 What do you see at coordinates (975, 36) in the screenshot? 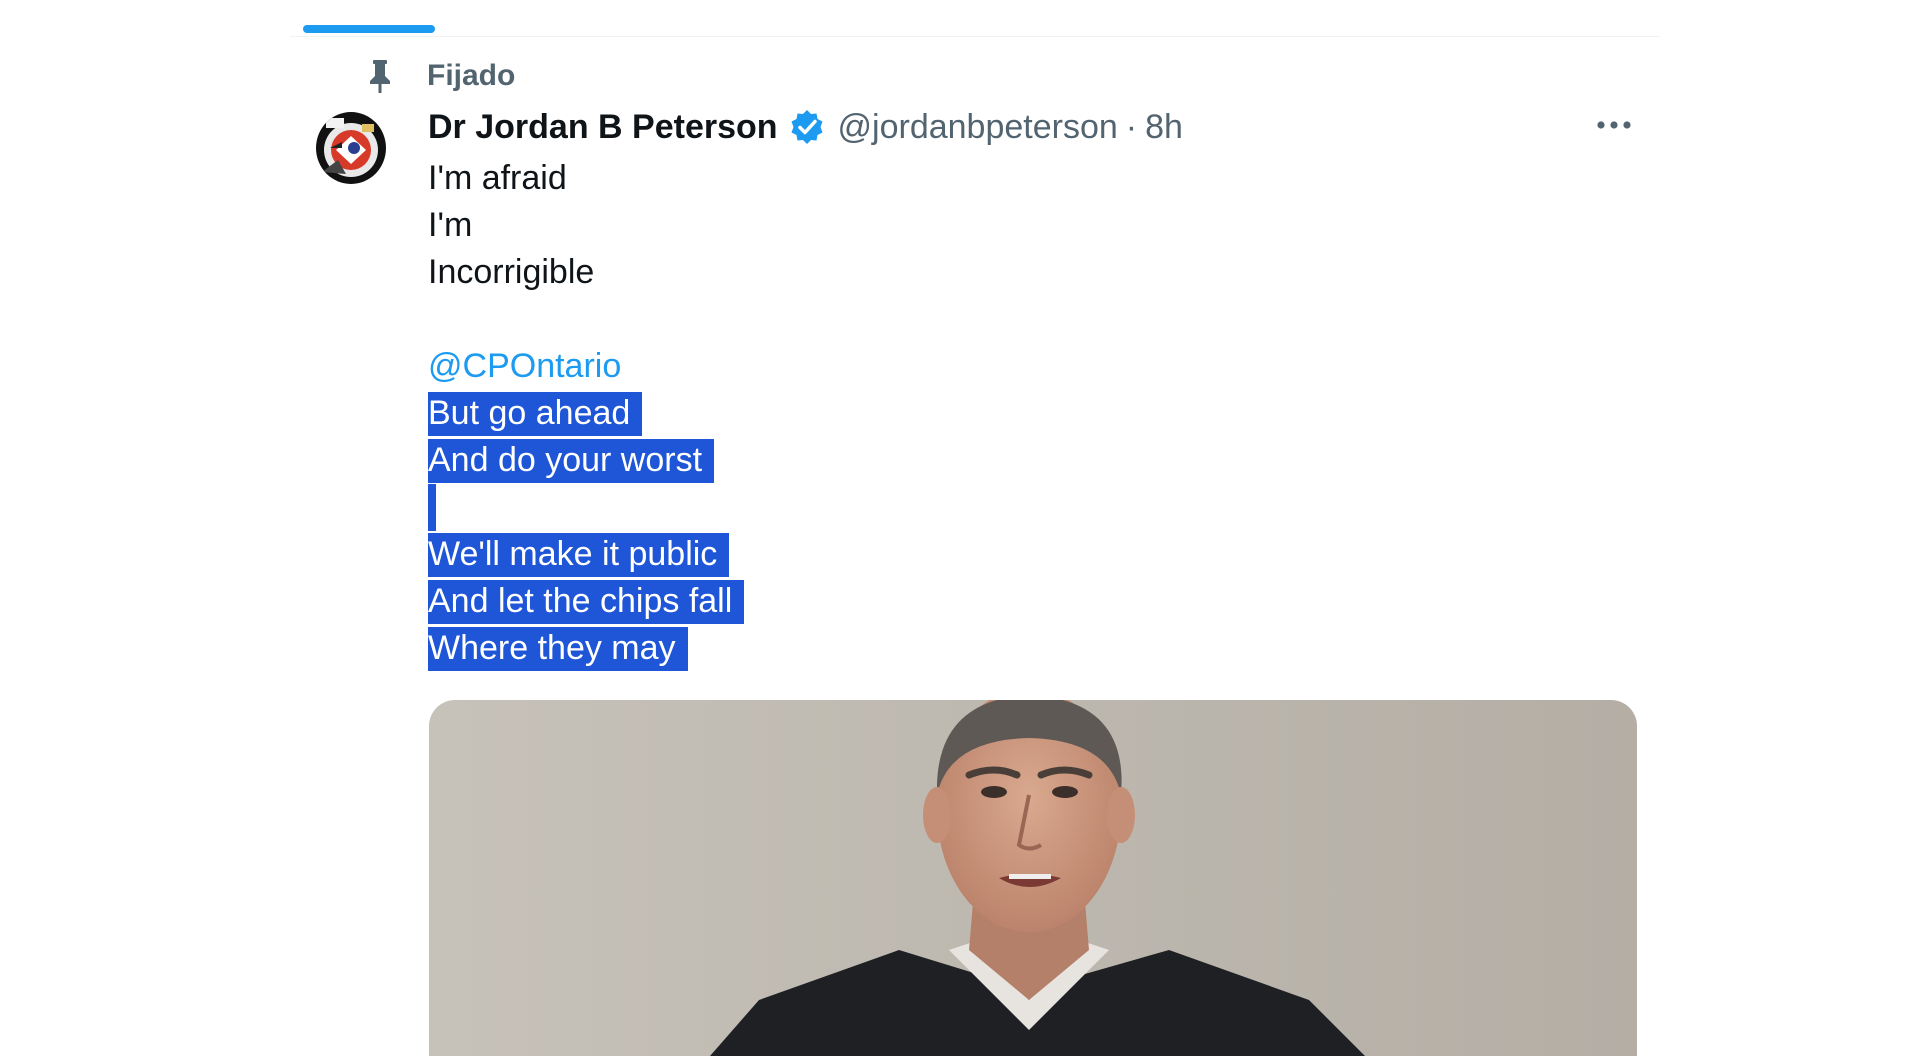
I see `divider` at bounding box center [975, 36].